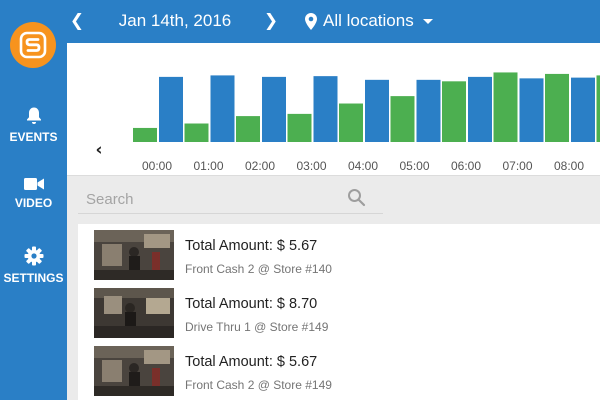  I want to click on app-logo, so click(33, 45).